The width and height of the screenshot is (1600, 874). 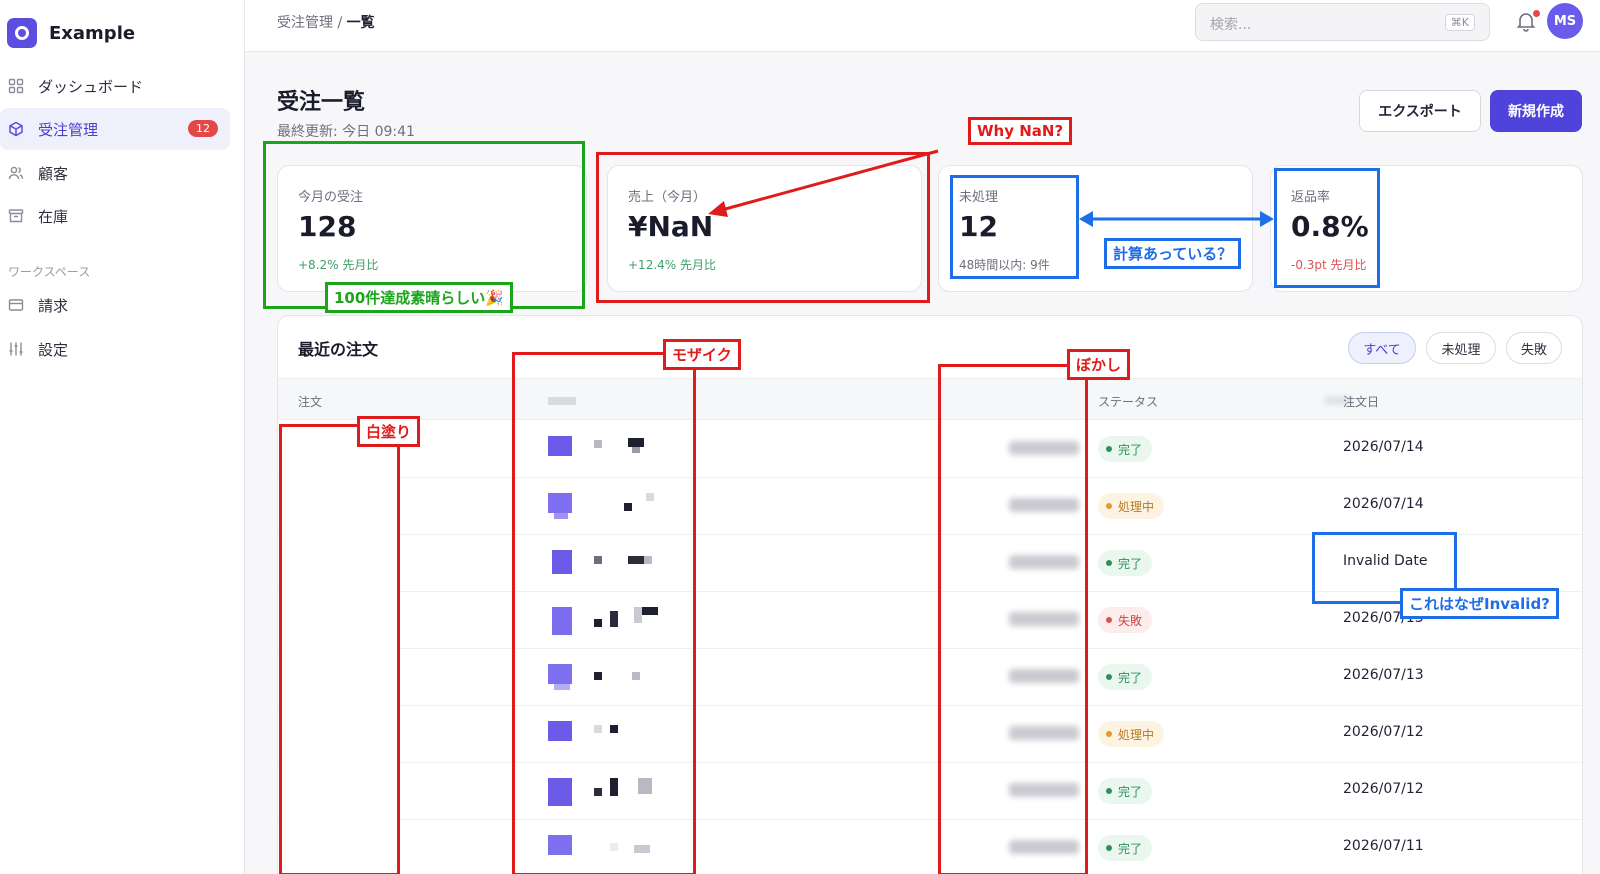 What do you see at coordinates (92, 33) in the screenshot?
I see `app-name: Example` at bounding box center [92, 33].